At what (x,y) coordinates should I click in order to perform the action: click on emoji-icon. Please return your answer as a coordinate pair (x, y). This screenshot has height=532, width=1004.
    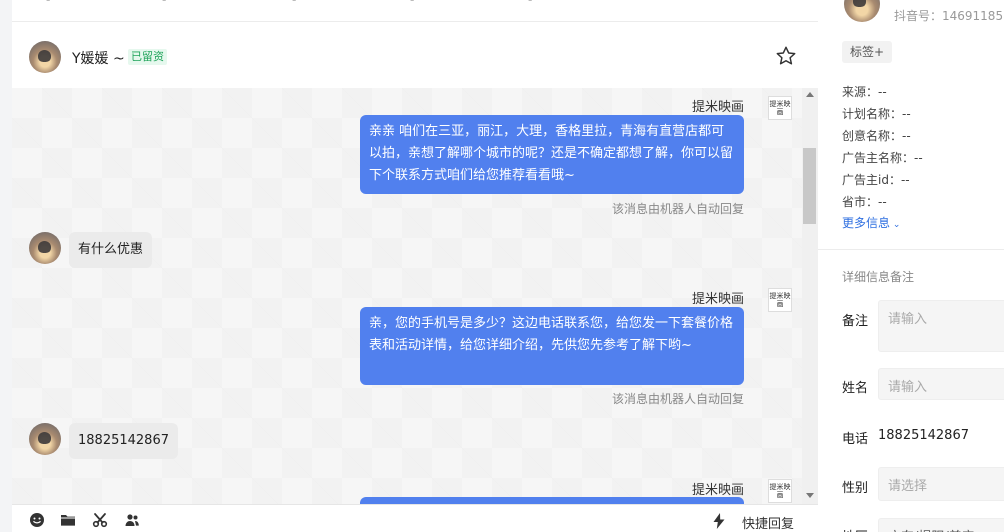
    Looking at the image, I should click on (37, 520).